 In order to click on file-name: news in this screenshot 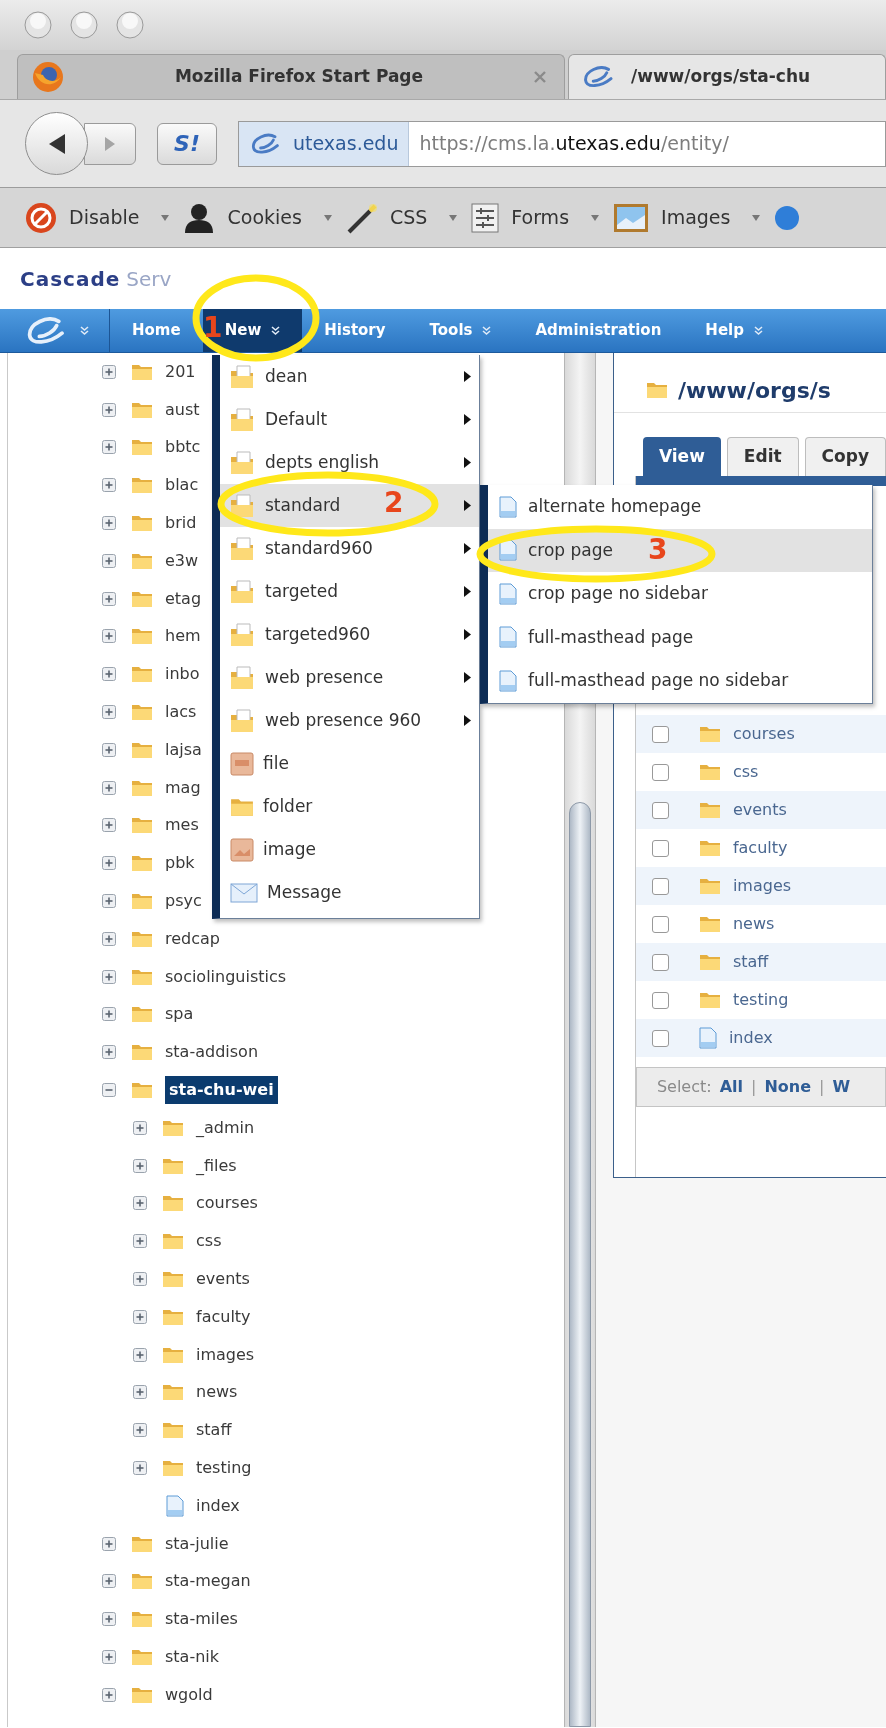, I will do `click(753, 924)`.